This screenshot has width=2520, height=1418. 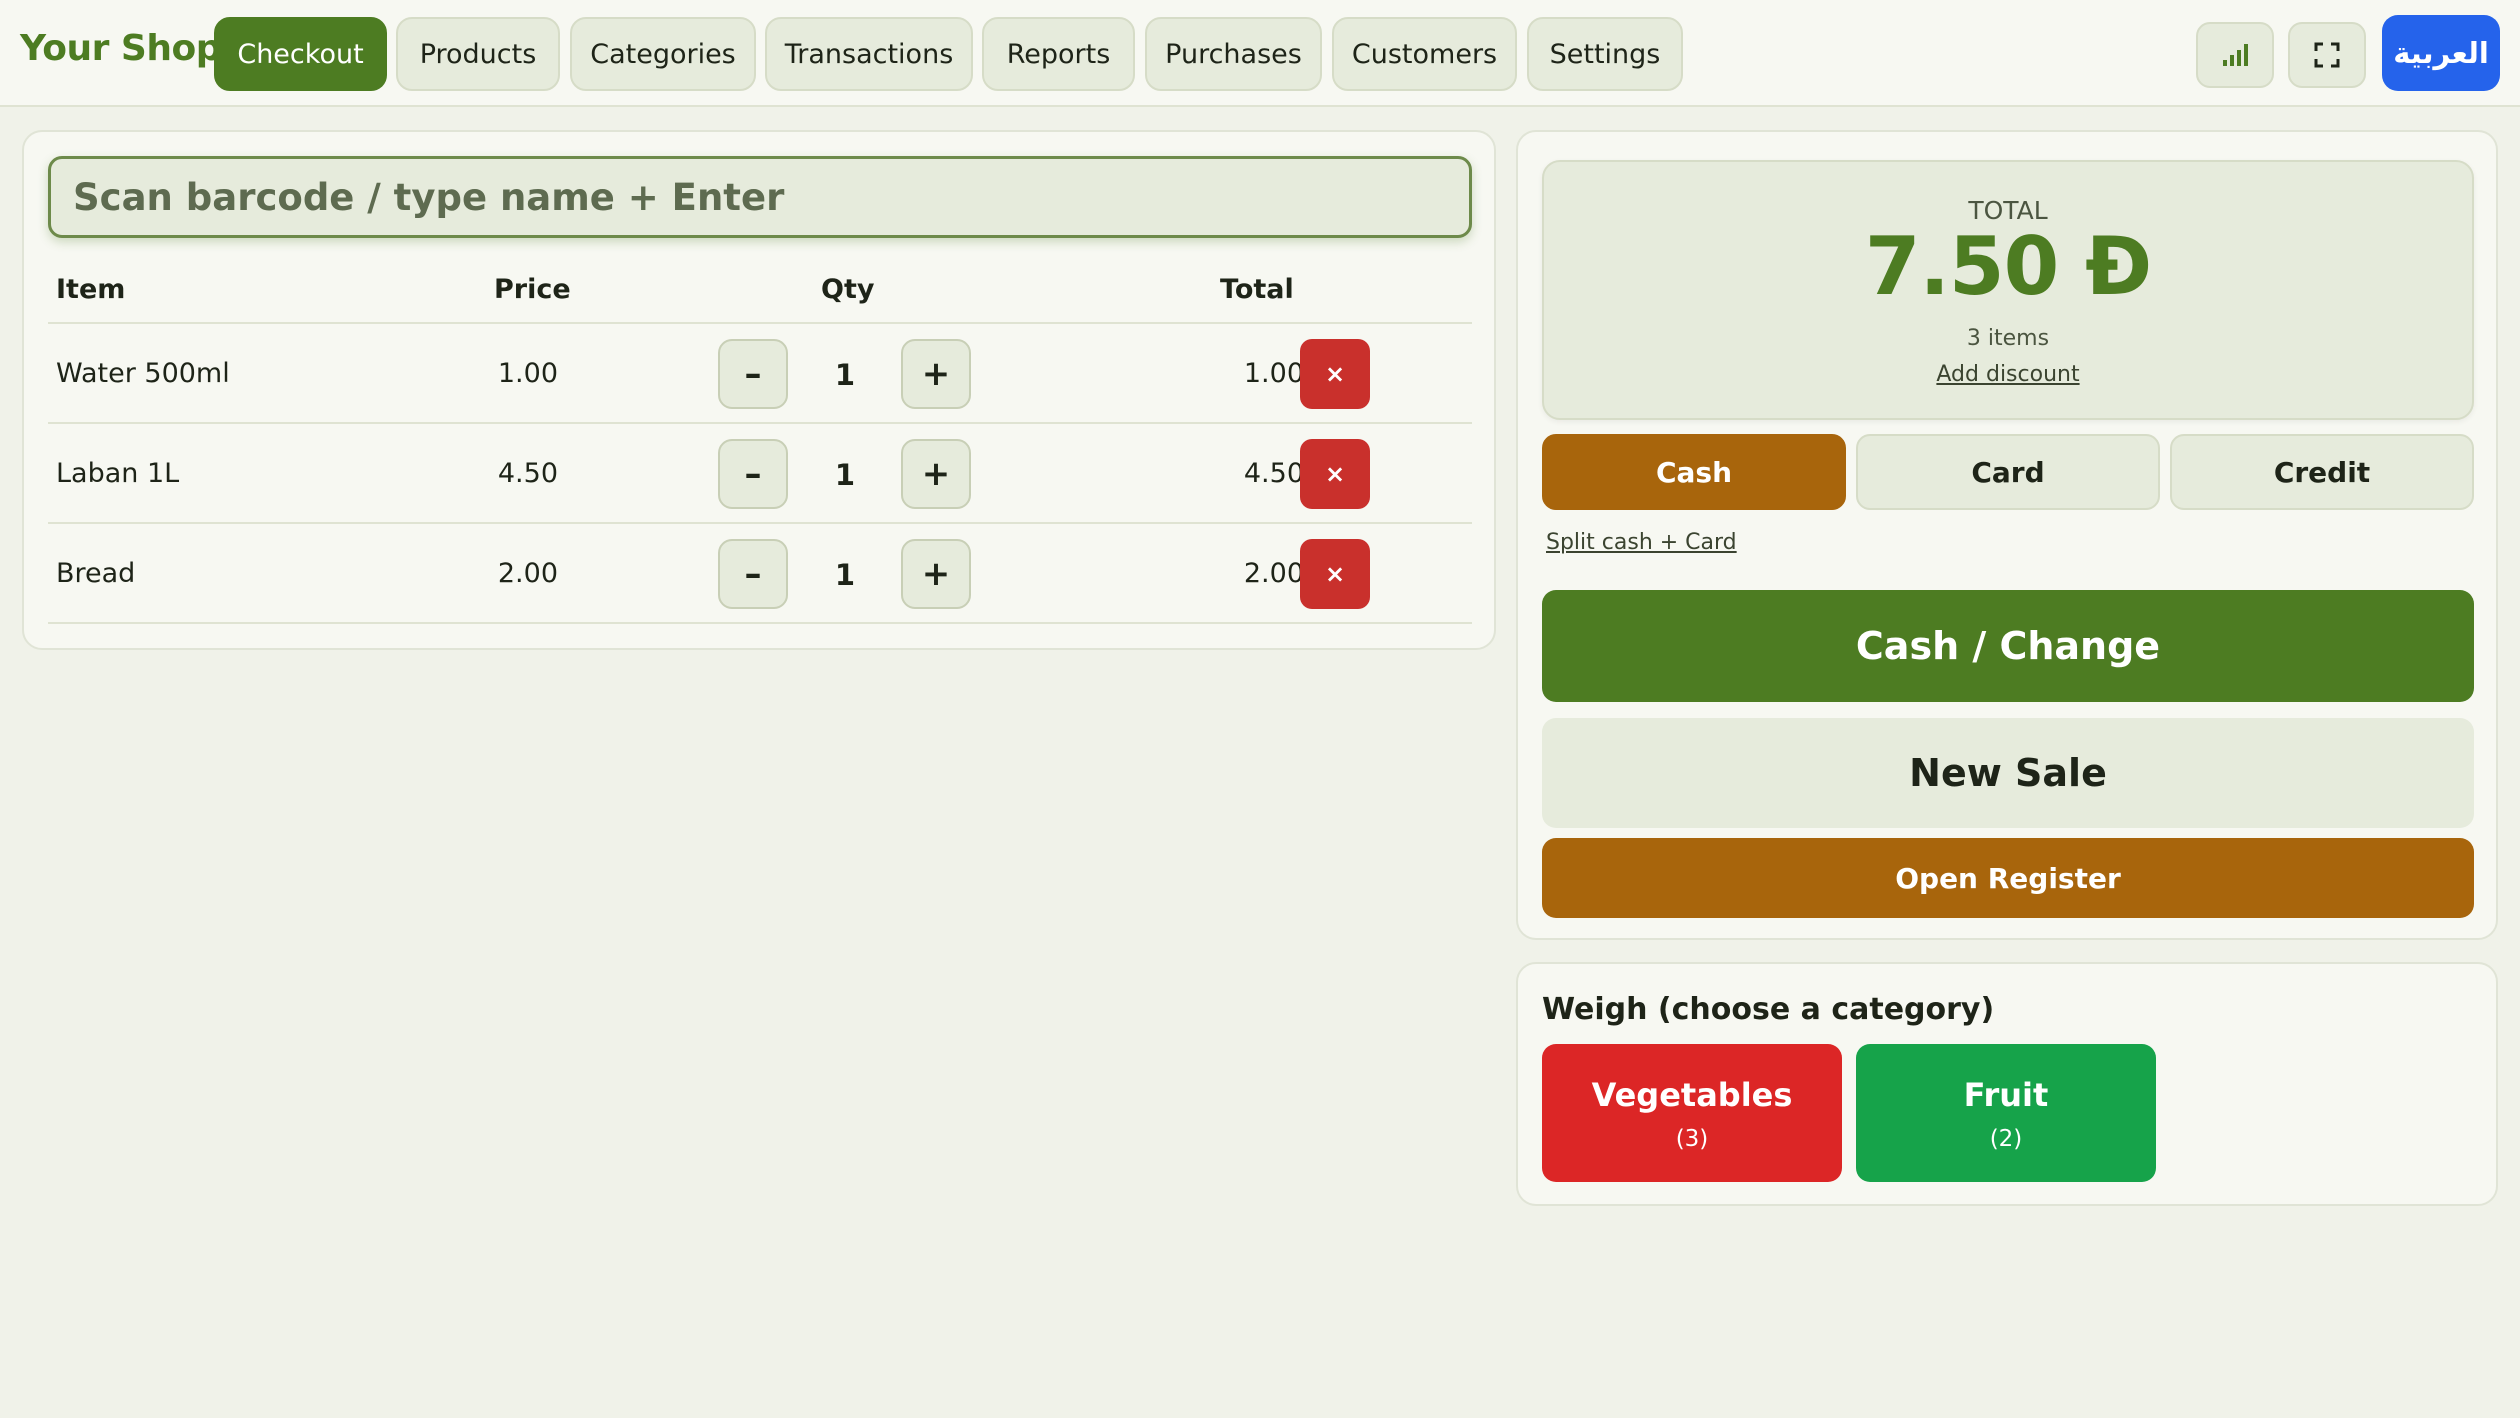 I want to click on pay-credit-button: Credit, so click(x=2322, y=472).